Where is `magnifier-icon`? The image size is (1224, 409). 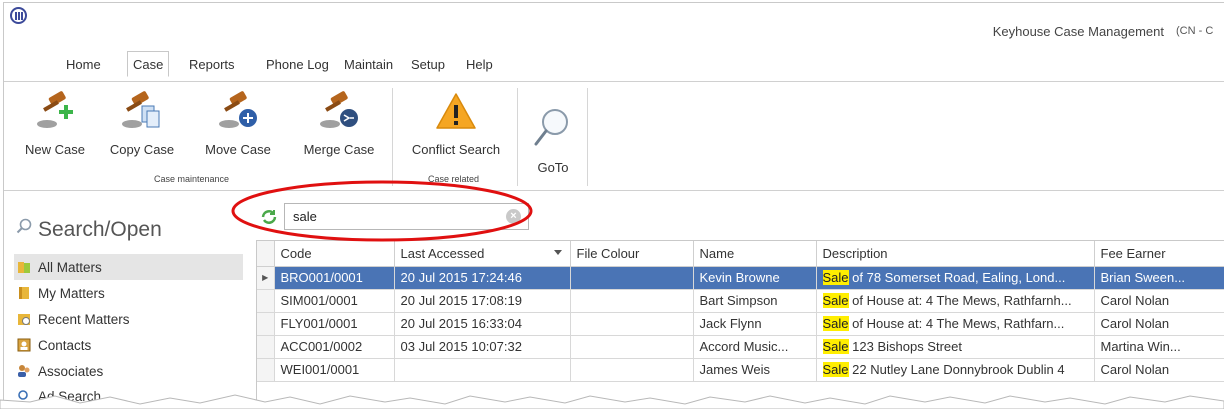 magnifier-icon is located at coordinates (551, 127).